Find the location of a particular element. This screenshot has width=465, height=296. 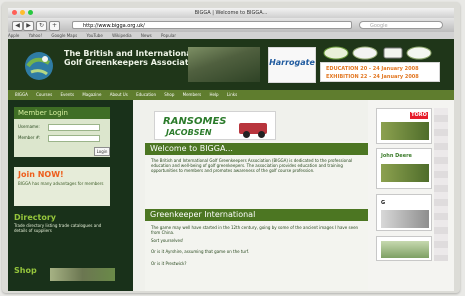

username-label: Username: is located at coordinates (29, 126).